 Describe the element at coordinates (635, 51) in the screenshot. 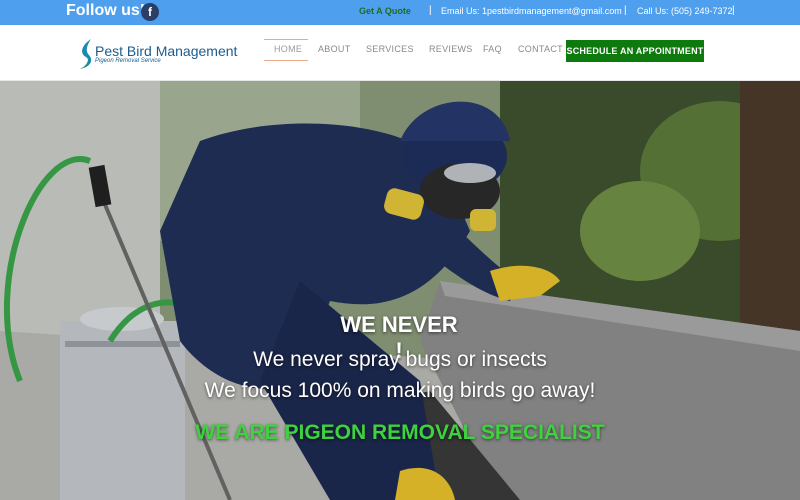

I see `schedule-appointment-button: SCHEDULE AN APPOINTMENT` at that location.